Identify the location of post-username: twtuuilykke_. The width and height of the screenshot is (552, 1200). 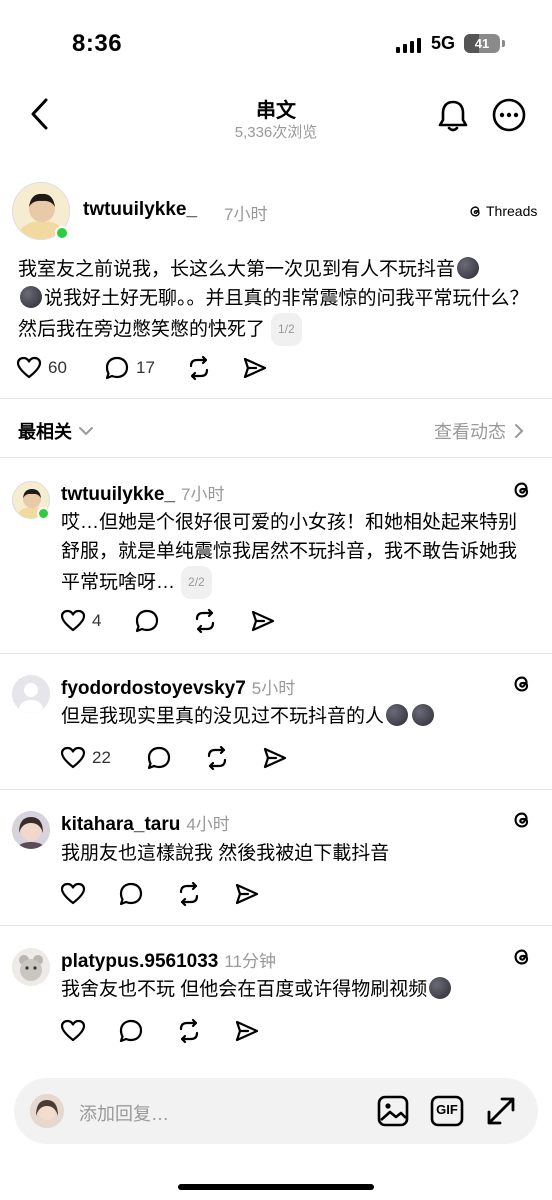
(140, 210).